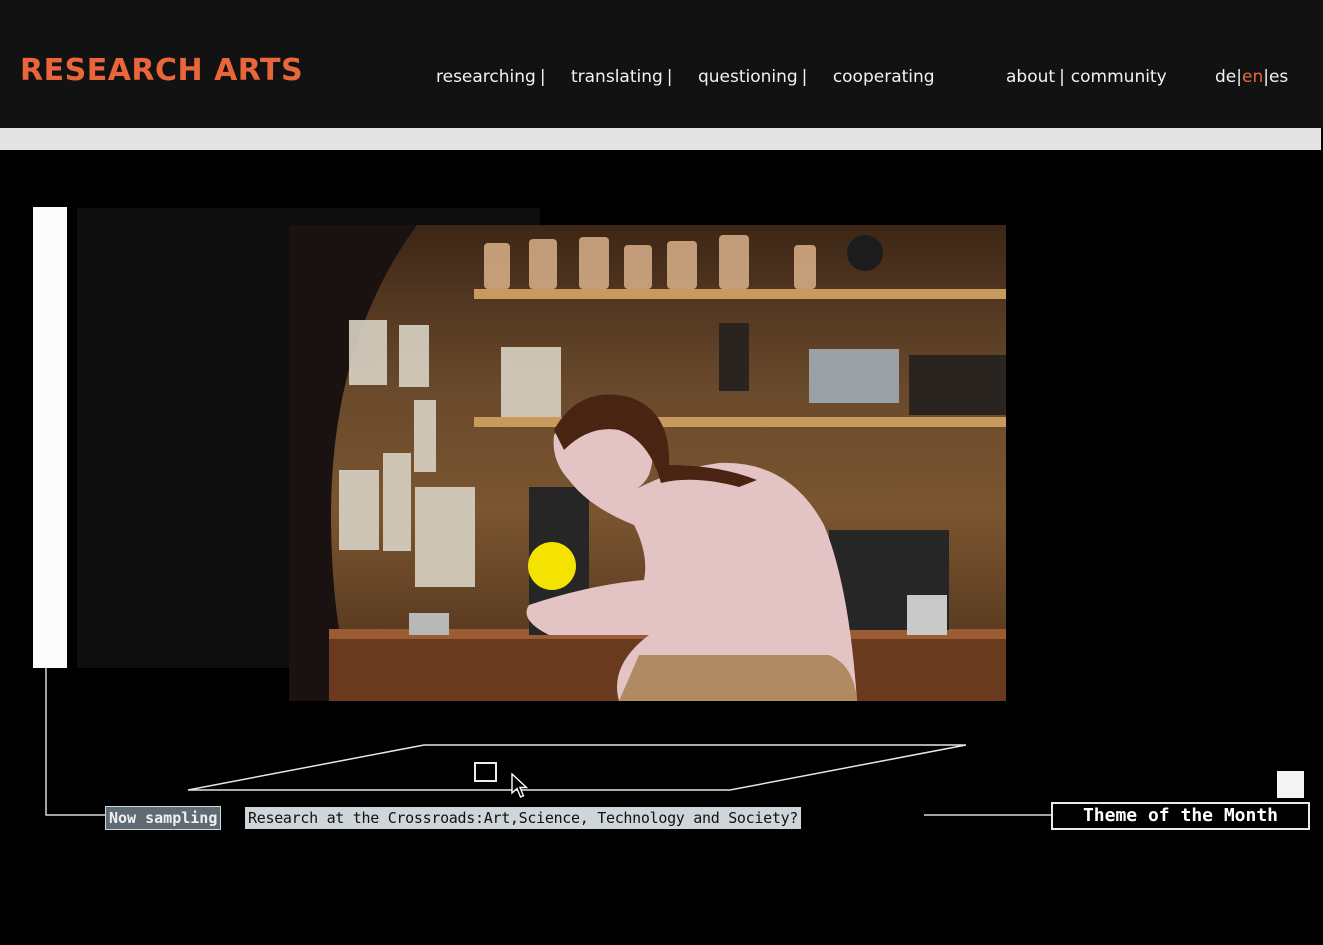 The height and width of the screenshot is (945, 1323). I want to click on secondary-nav: about | community, so click(1086, 77).